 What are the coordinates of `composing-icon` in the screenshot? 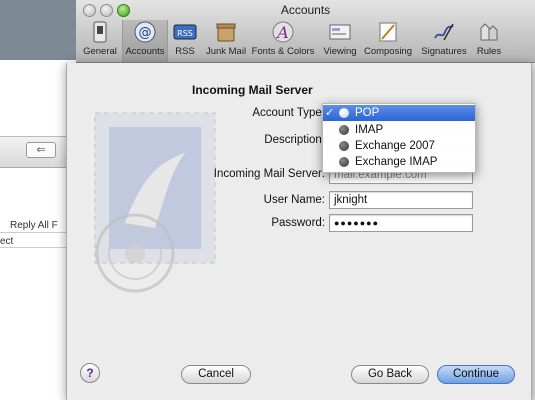 It's located at (388, 32).